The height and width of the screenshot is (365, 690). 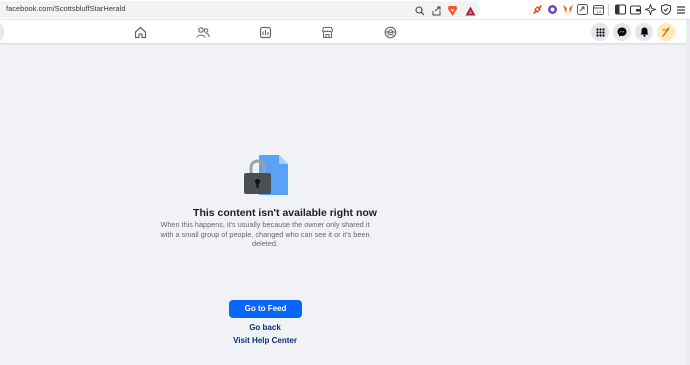 What do you see at coordinates (390, 32) in the screenshot?
I see `groups-icon` at bounding box center [390, 32].